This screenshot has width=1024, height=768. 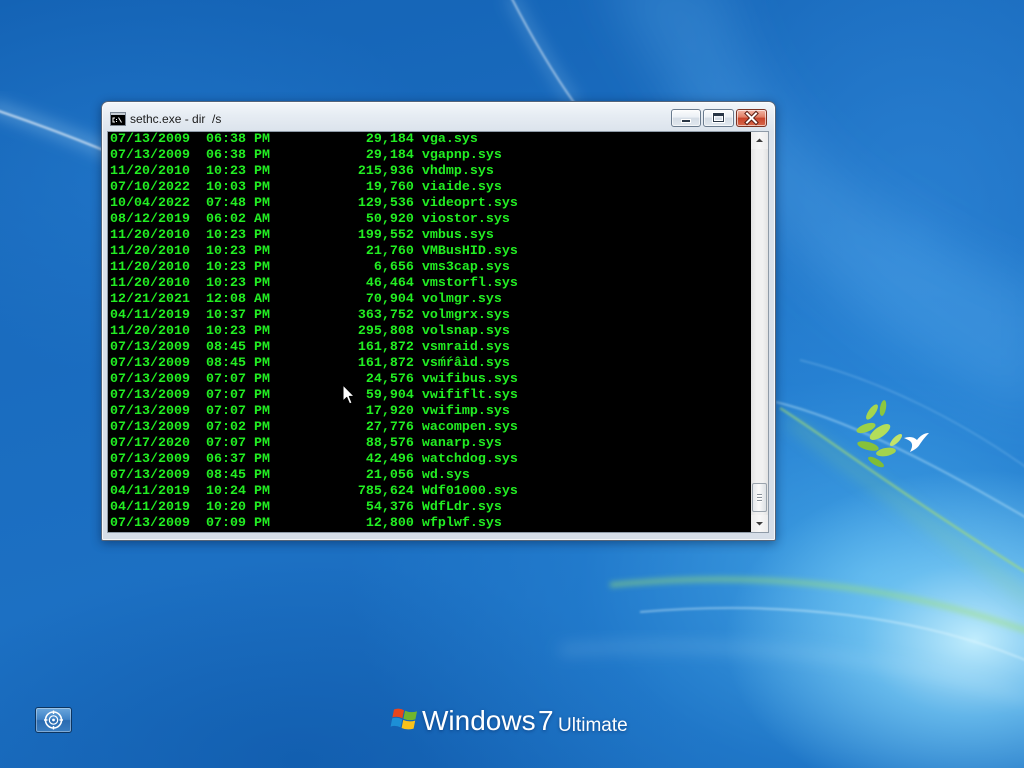 What do you see at coordinates (457, 171) in the screenshot?
I see `file-name: vhdmp.sys` at bounding box center [457, 171].